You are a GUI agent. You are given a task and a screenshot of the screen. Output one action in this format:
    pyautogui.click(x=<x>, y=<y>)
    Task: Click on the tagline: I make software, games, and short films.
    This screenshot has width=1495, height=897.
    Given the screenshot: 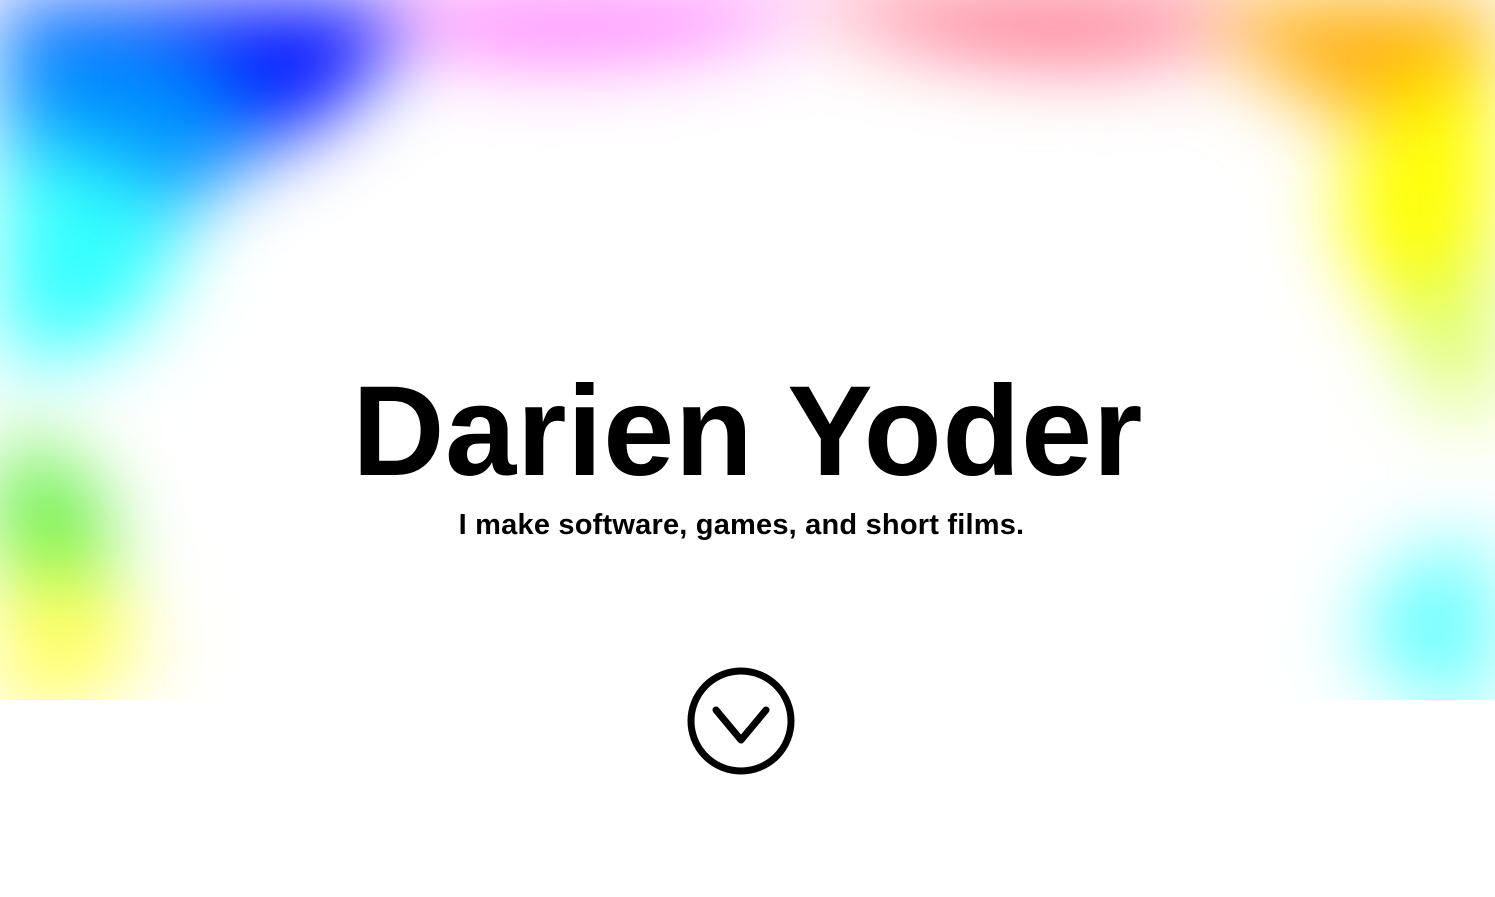 What is the action you would take?
    pyautogui.click(x=741, y=525)
    